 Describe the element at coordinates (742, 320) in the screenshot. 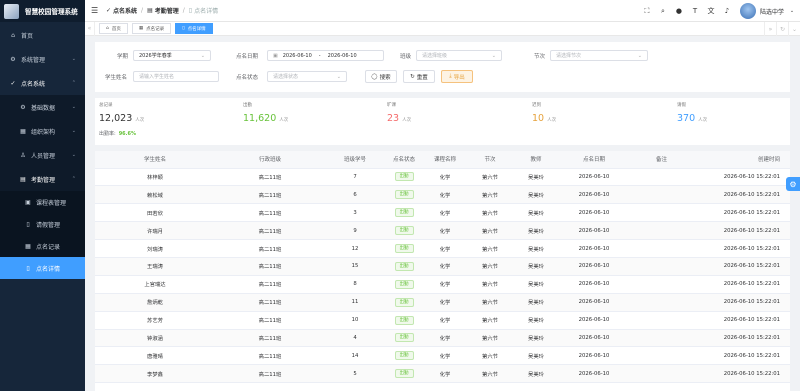

I see `col-created-at-cell: 2026-06-10 15:22:01` at that location.